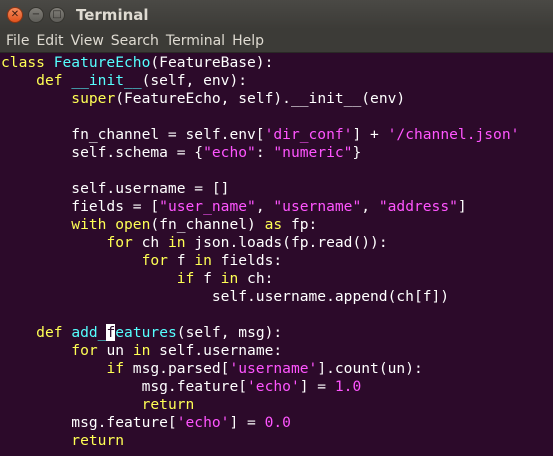  Describe the element at coordinates (57, 14) in the screenshot. I see `maximize-icon: □` at that location.